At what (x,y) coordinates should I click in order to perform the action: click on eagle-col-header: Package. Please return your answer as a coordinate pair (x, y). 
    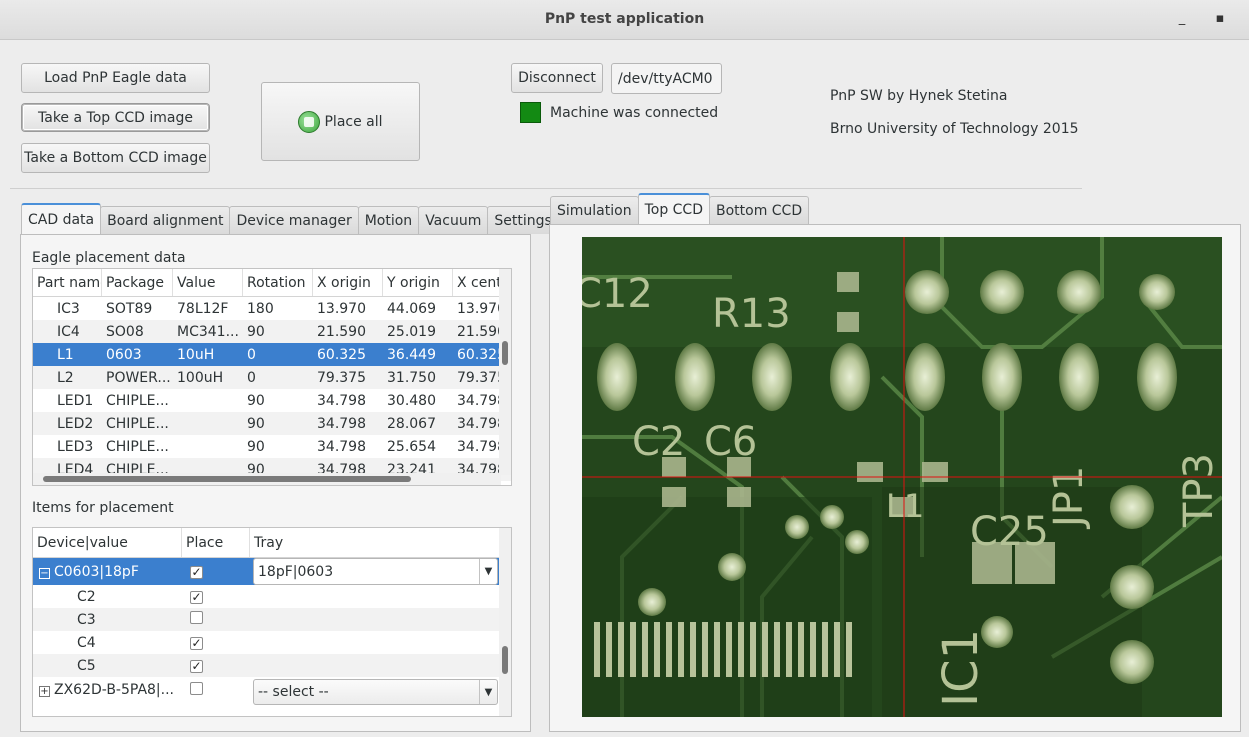
    Looking at the image, I should click on (137, 282).